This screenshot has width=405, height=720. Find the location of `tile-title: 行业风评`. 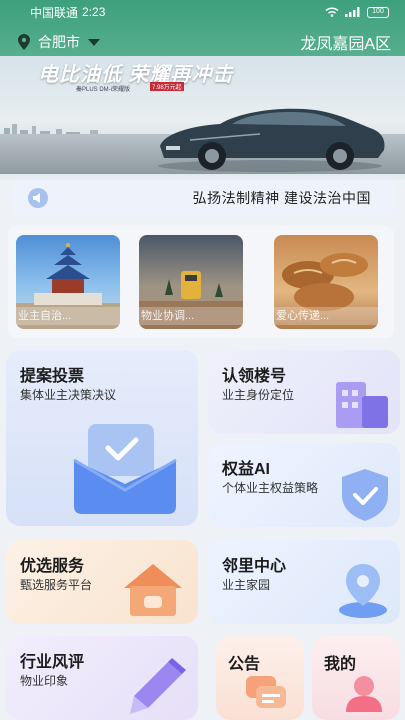

tile-title: 行业风评 is located at coordinates (52, 662).